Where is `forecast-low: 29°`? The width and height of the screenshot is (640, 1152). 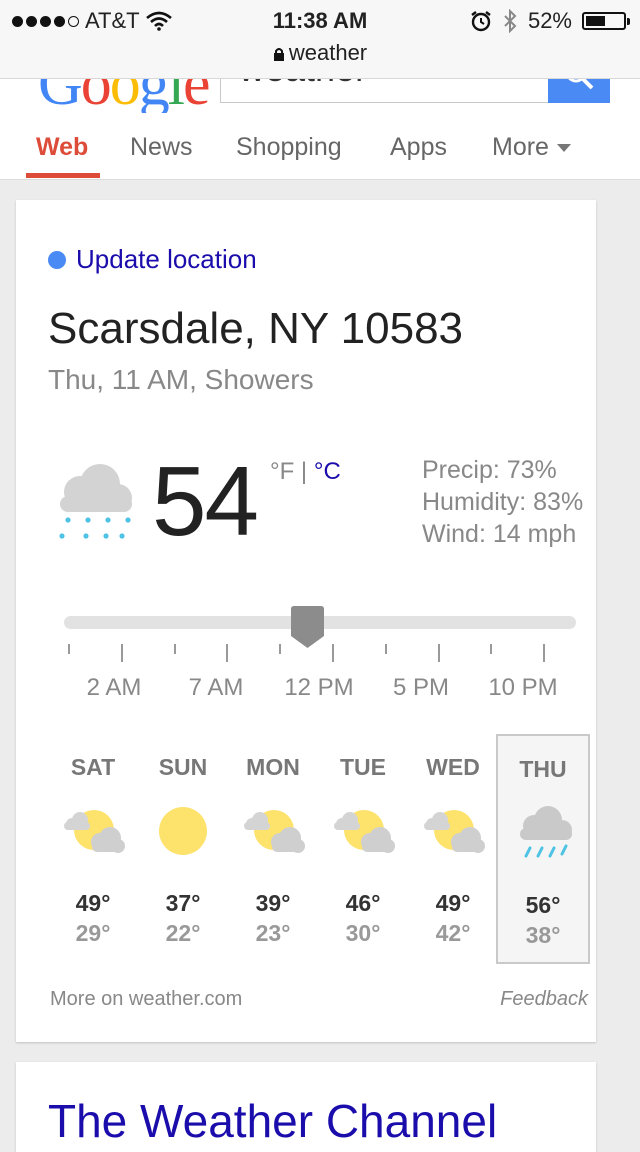
forecast-low: 29° is located at coordinates (93, 933).